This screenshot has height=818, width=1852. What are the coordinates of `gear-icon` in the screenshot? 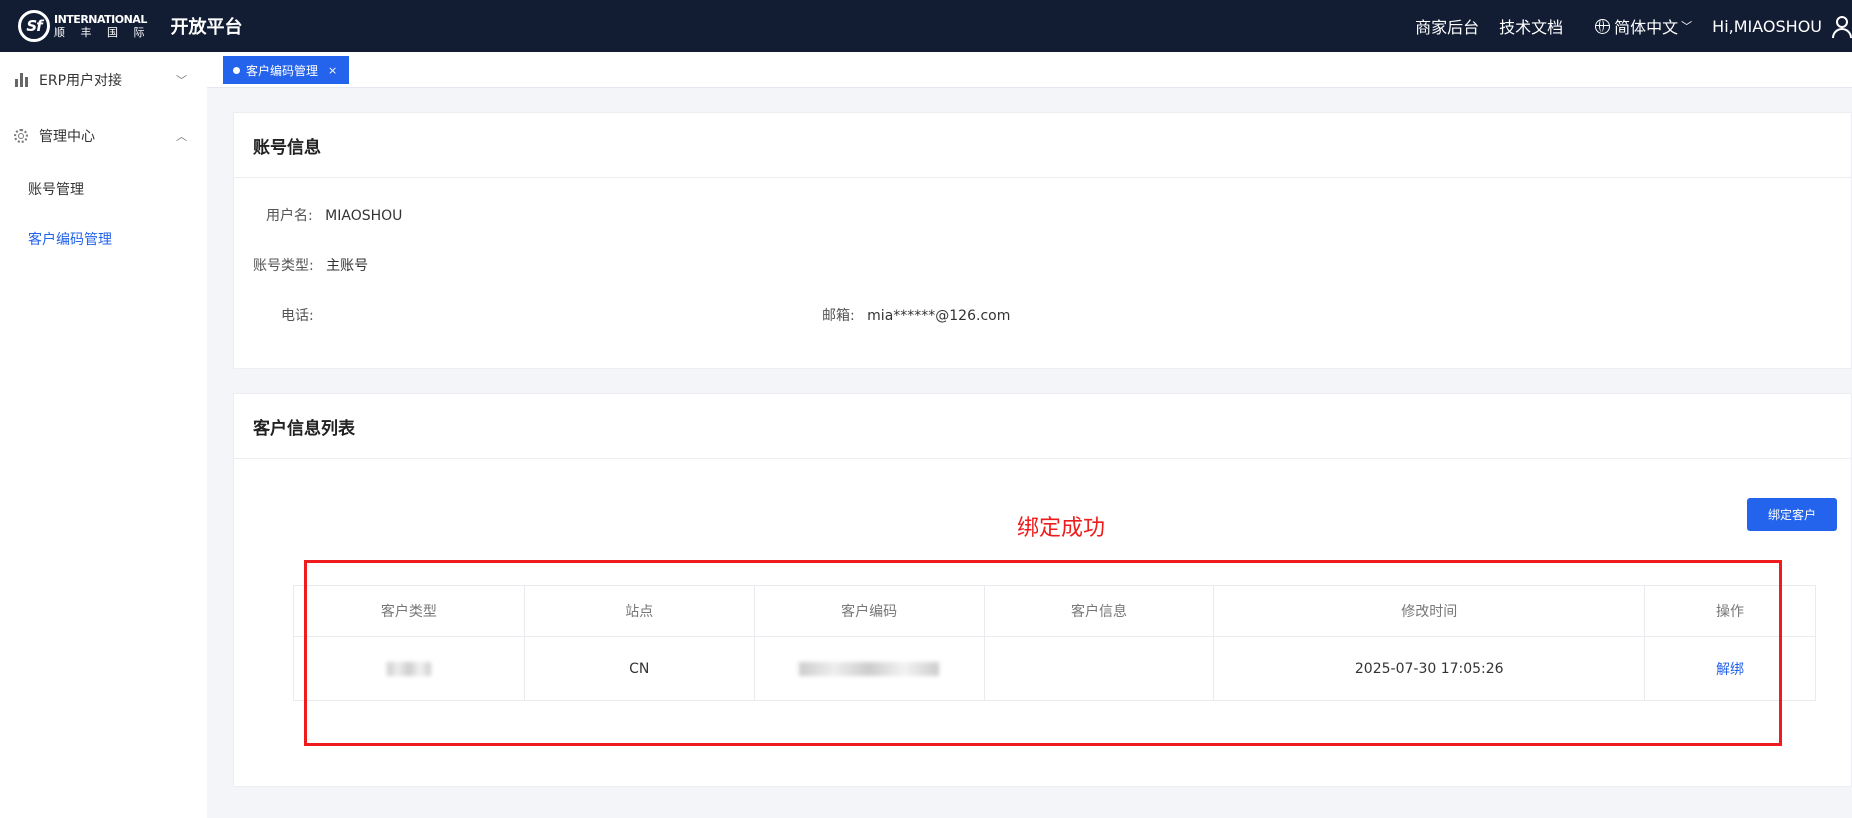 It's located at (21, 136).